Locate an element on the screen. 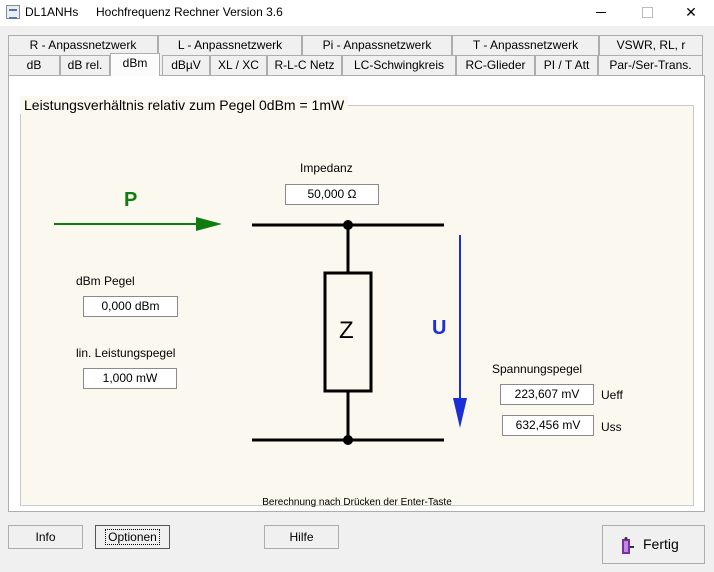  dbm-level-field: 0,000 dBm is located at coordinates (130, 306).